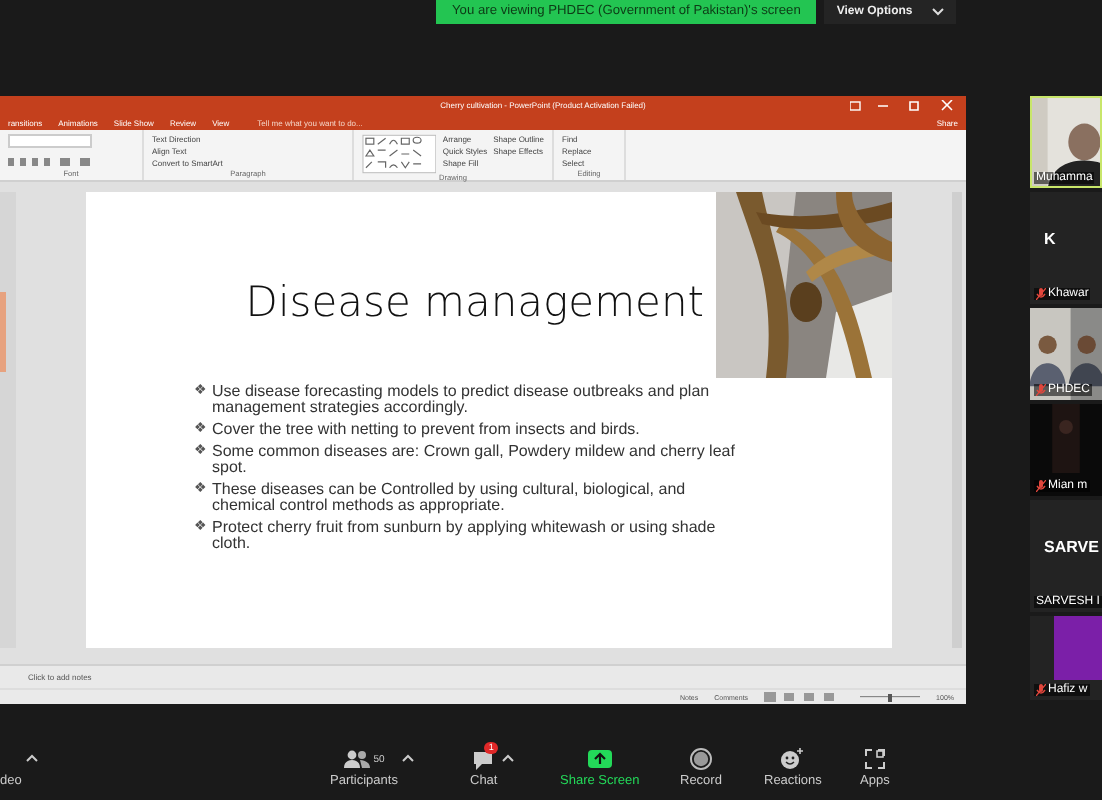 The width and height of the screenshot is (1102, 800). What do you see at coordinates (1070, 546) in the screenshot?
I see `participant-name-display: SARVE` at bounding box center [1070, 546].